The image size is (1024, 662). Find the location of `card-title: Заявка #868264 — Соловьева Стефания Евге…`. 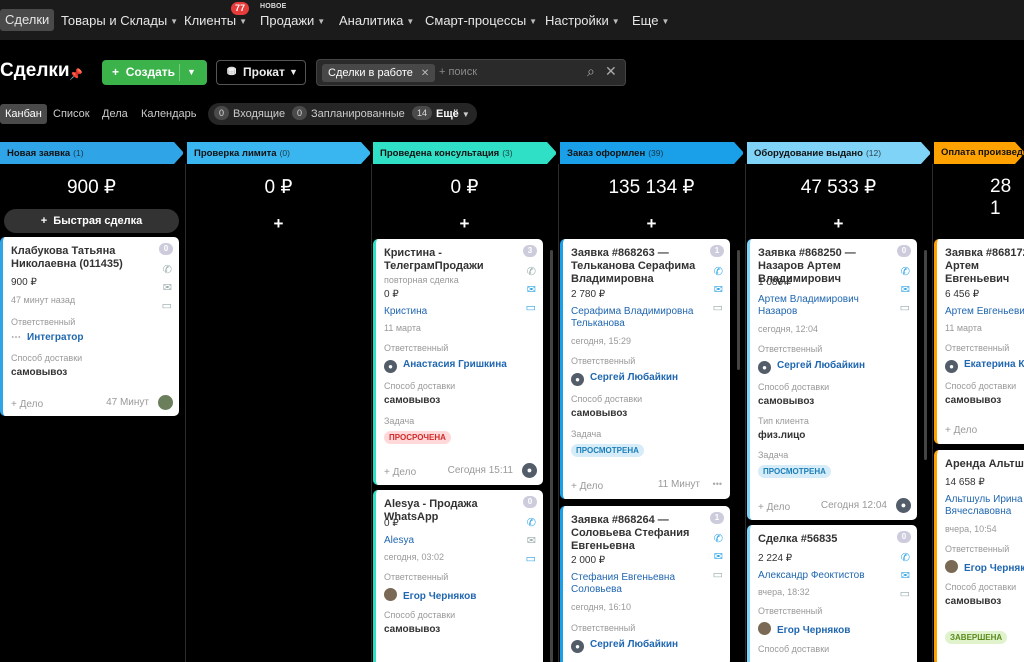

card-title: Заявка #868264 — Соловьева Стефания Евге… is located at coordinates (636, 533).